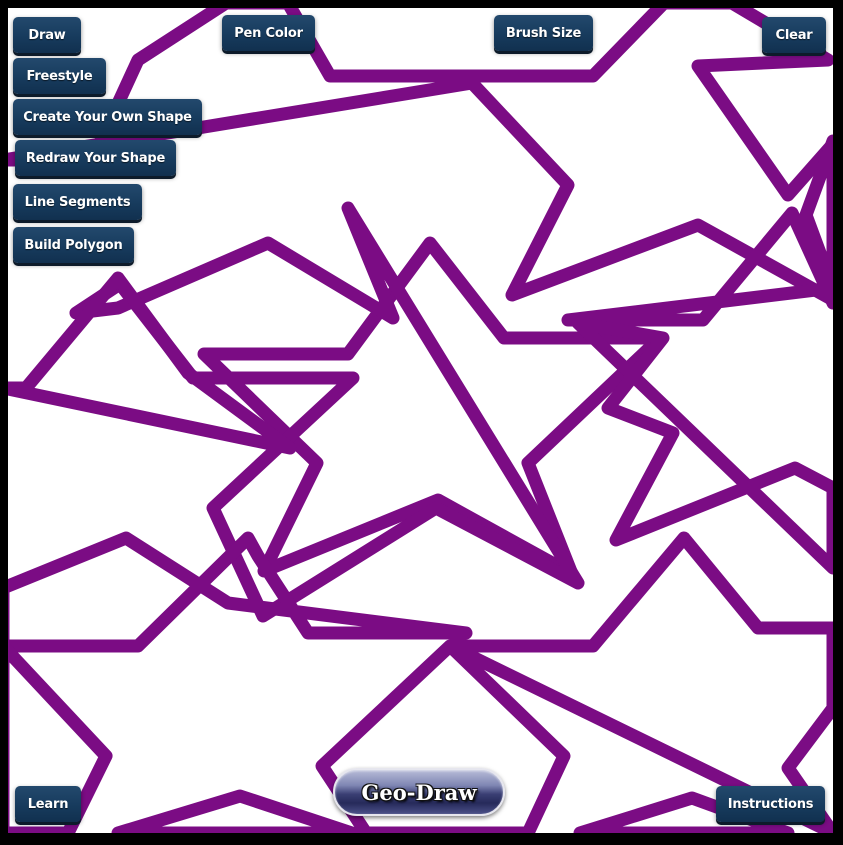  What do you see at coordinates (77, 202) in the screenshot?
I see `line-segments-button: Line Segments` at bounding box center [77, 202].